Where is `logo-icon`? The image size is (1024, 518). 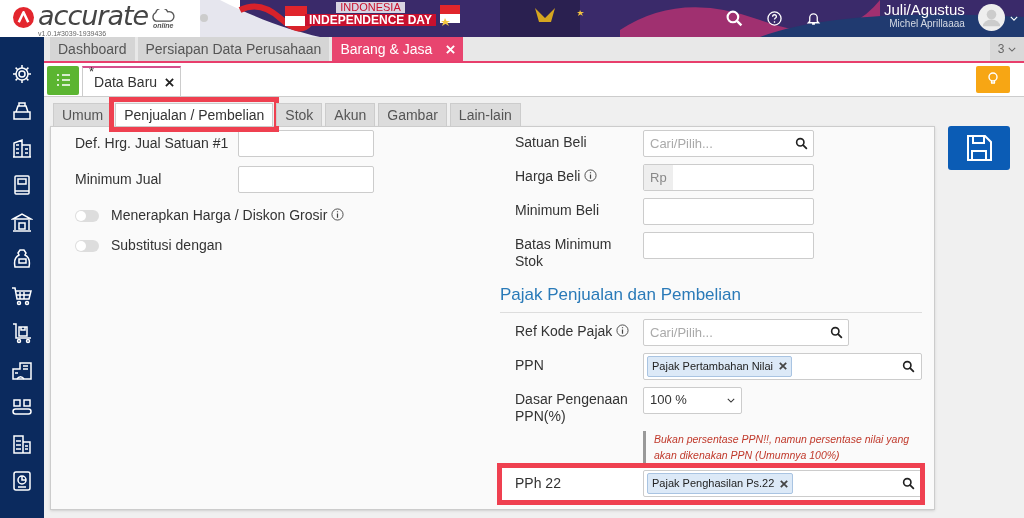
logo-icon is located at coordinates (23, 17).